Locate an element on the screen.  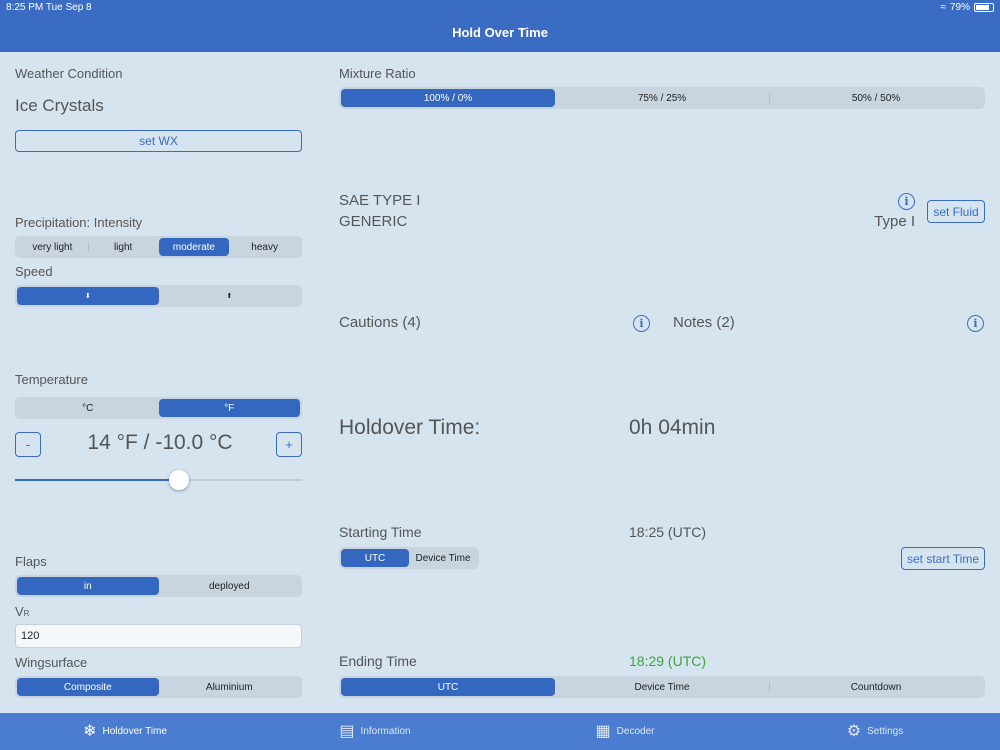
temperature-slider-track is located at coordinates (158, 480).